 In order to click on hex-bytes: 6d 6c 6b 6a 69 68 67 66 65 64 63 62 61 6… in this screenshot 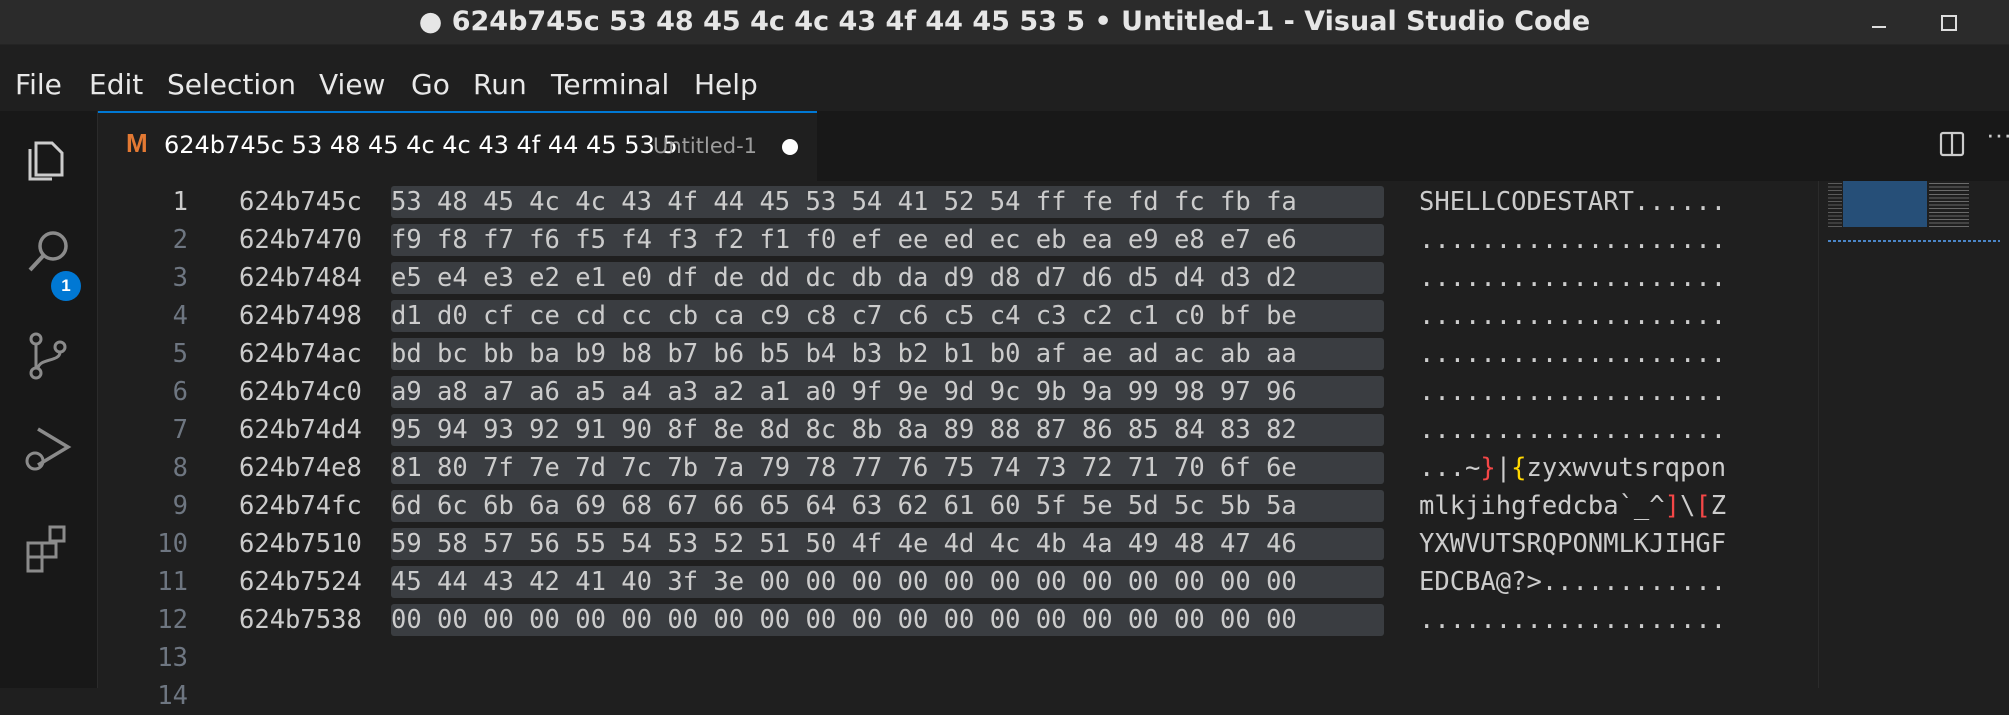, I will do `click(844, 506)`.